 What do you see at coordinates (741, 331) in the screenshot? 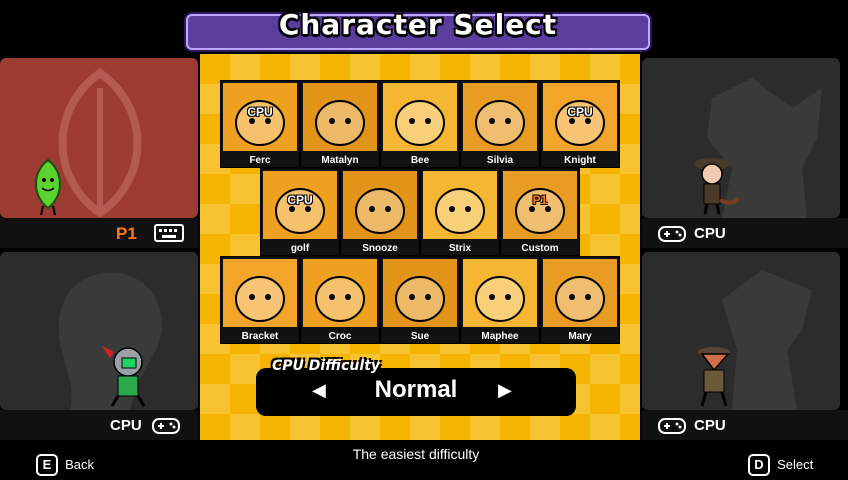
I see `player-panel-bottom-right` at bounding box center [741, 331].